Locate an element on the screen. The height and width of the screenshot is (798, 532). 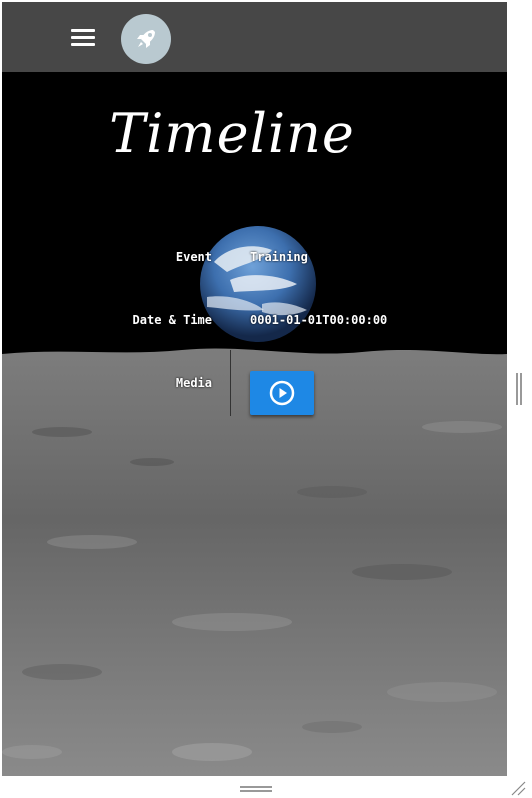
media-play-button is located at coordinates (282, 393).